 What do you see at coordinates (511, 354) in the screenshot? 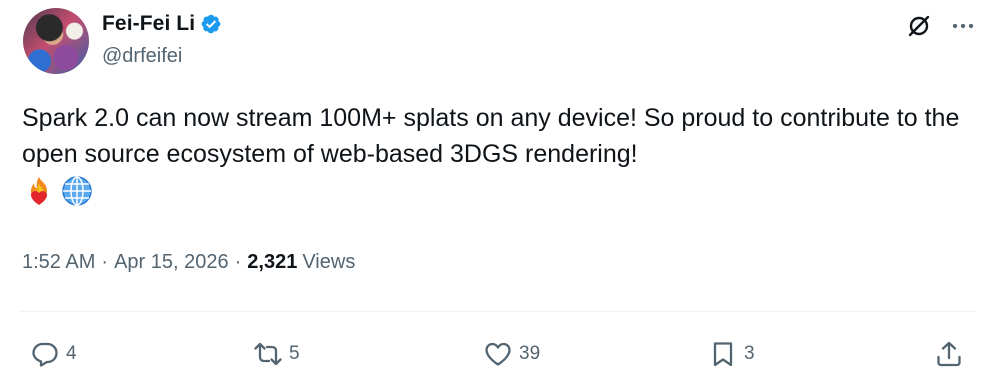
I see `like-button: 39` at bounding box center [511, 354].